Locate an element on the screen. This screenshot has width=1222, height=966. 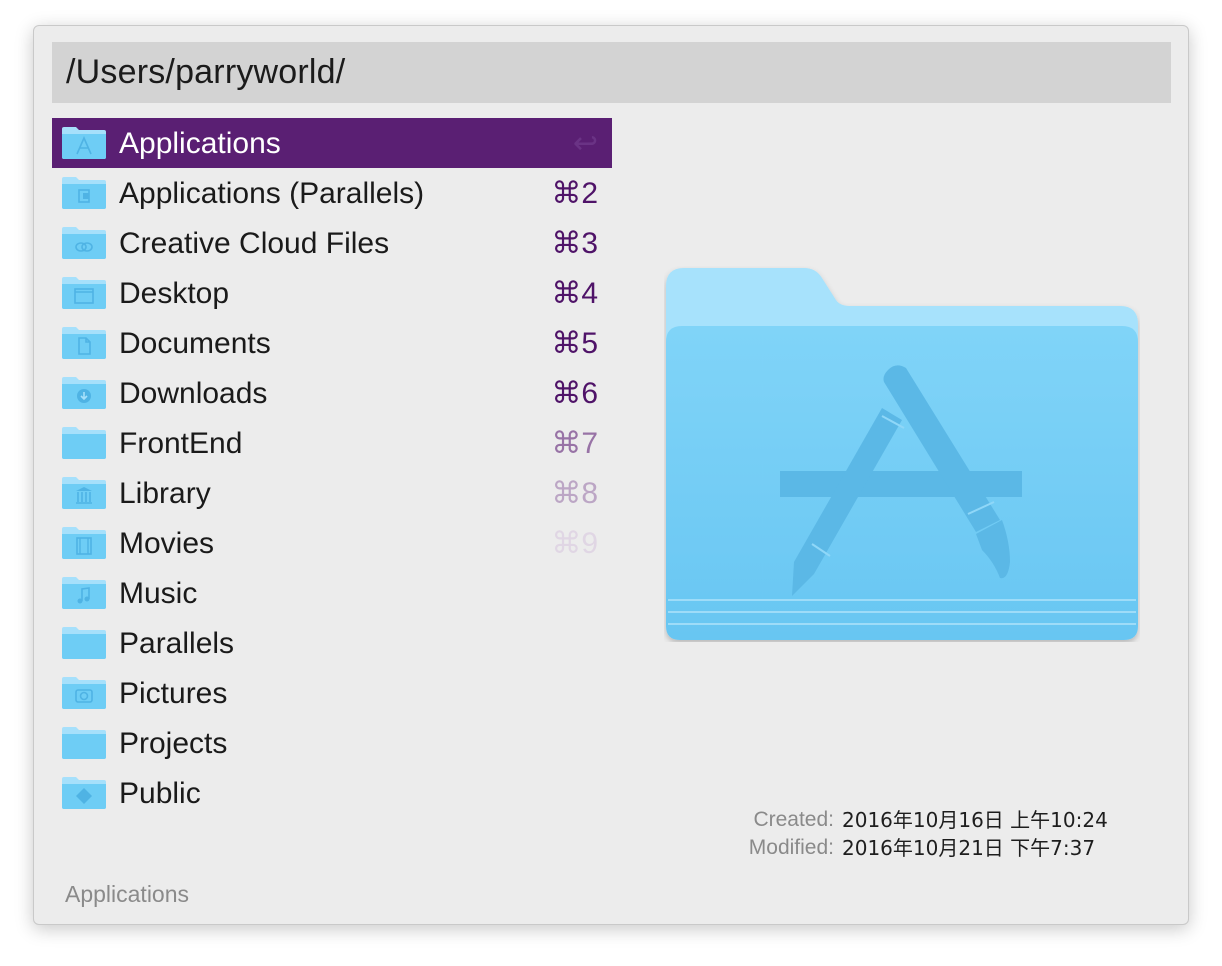
result-label: Parallels is located at coordinates (177, 643).